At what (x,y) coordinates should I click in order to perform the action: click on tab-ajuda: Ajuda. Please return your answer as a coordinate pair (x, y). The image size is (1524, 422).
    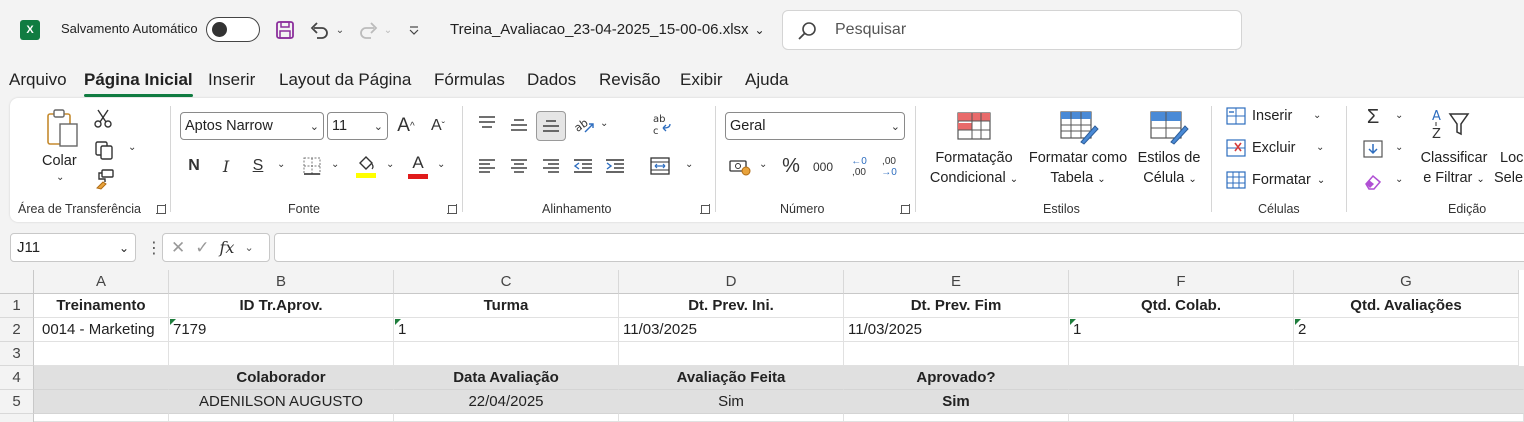
    Looking at the image, I should click on (766, 80).